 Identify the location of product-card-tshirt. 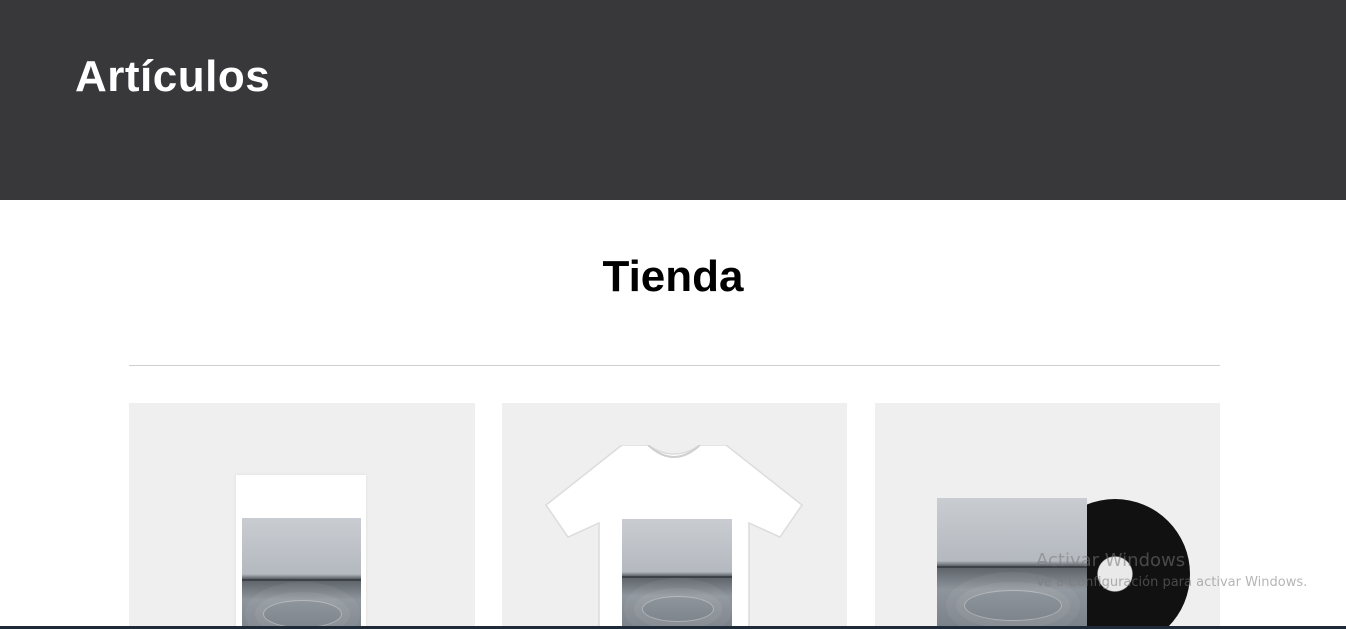
(674, 516).